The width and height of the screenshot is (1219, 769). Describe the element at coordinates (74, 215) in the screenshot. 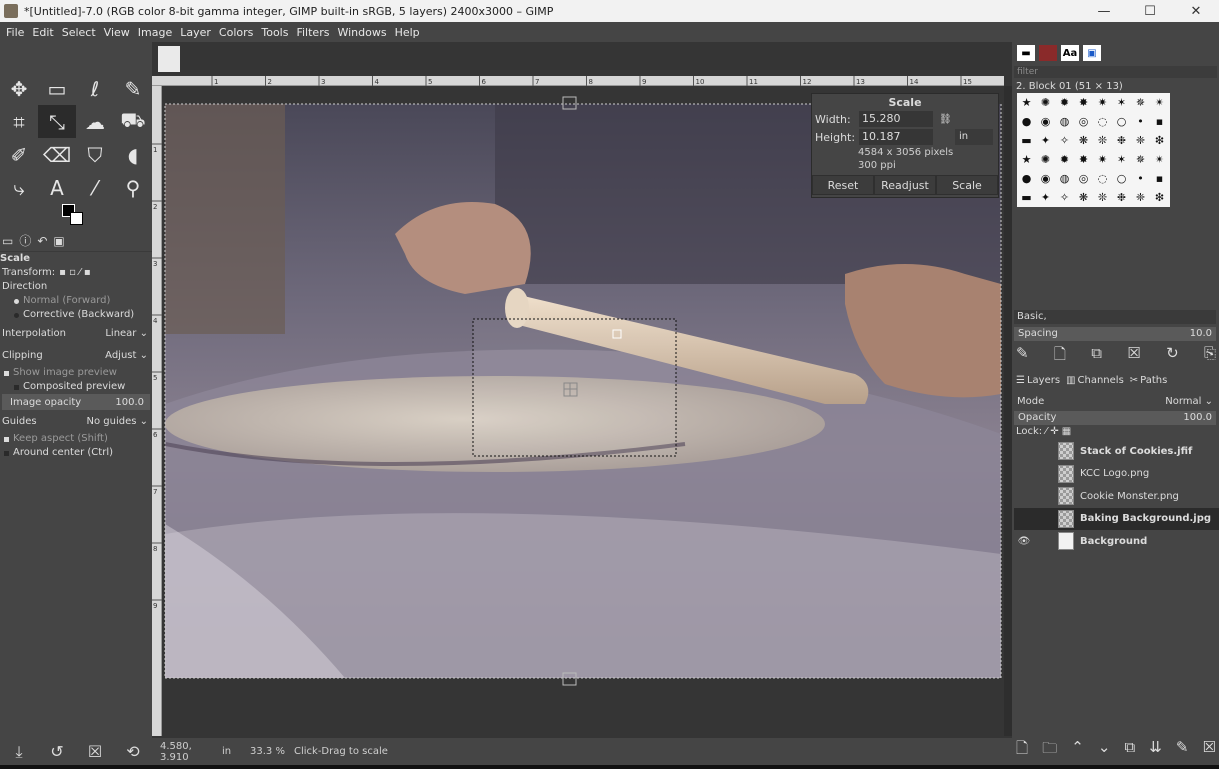

I see `fg-bg-colors` at that location.